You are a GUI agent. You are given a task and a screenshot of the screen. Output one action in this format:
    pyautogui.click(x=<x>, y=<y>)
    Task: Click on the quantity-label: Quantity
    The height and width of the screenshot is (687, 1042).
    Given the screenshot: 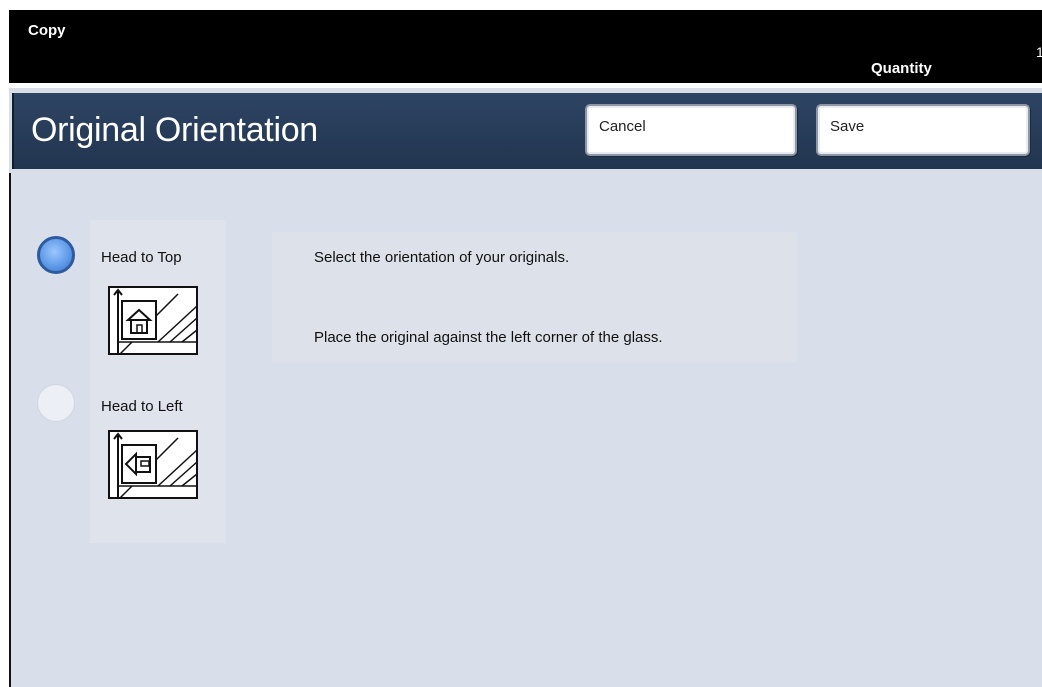 What is the action you would take?
    pyautogui.click(x=901, y=68)
    